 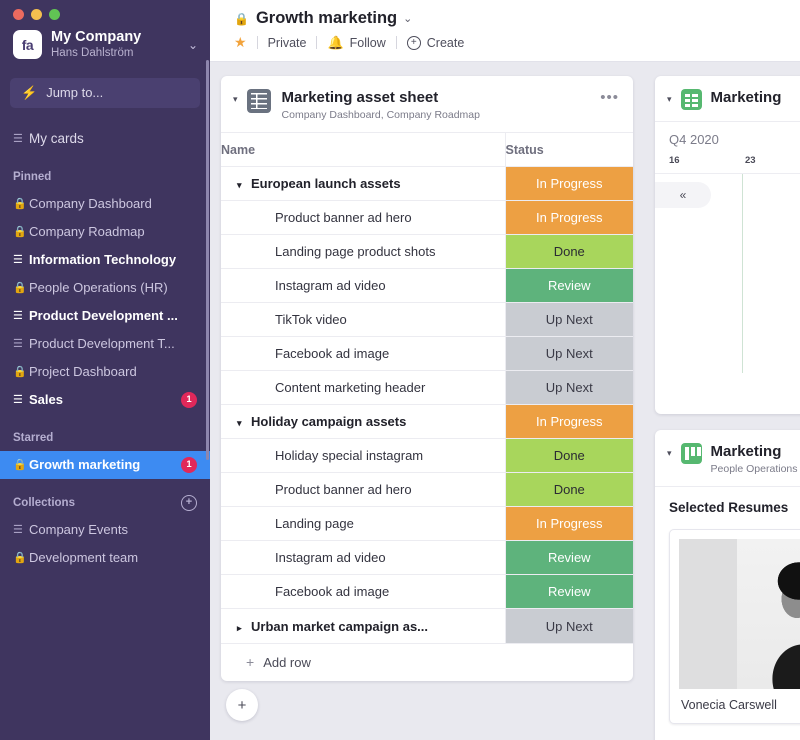 What do you see at coordinates (517, 18) in the screenshot?
I see `page-title: 🔒 Growth marketing ⌄` at bounding box center [517, 18].